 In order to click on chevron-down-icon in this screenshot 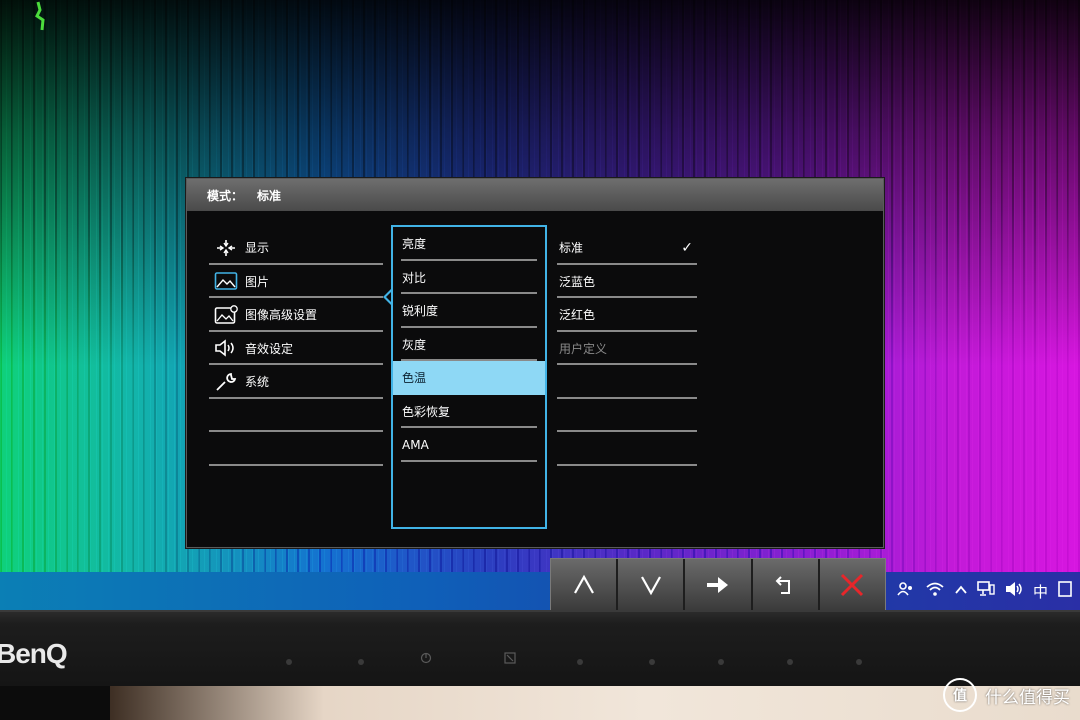, I will do `click(650, 586)`.